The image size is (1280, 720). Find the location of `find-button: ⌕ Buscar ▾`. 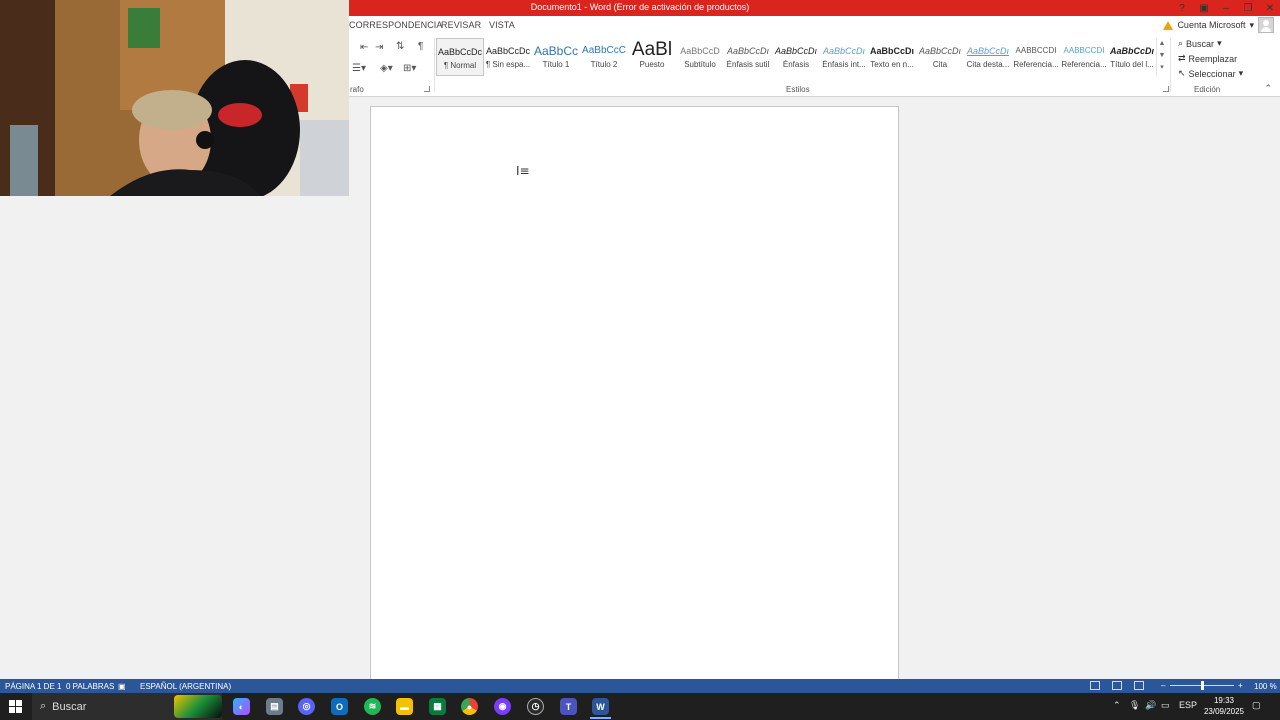

find-button: ⌕ Buscar ▾ is located at coordinates (1200, 43).